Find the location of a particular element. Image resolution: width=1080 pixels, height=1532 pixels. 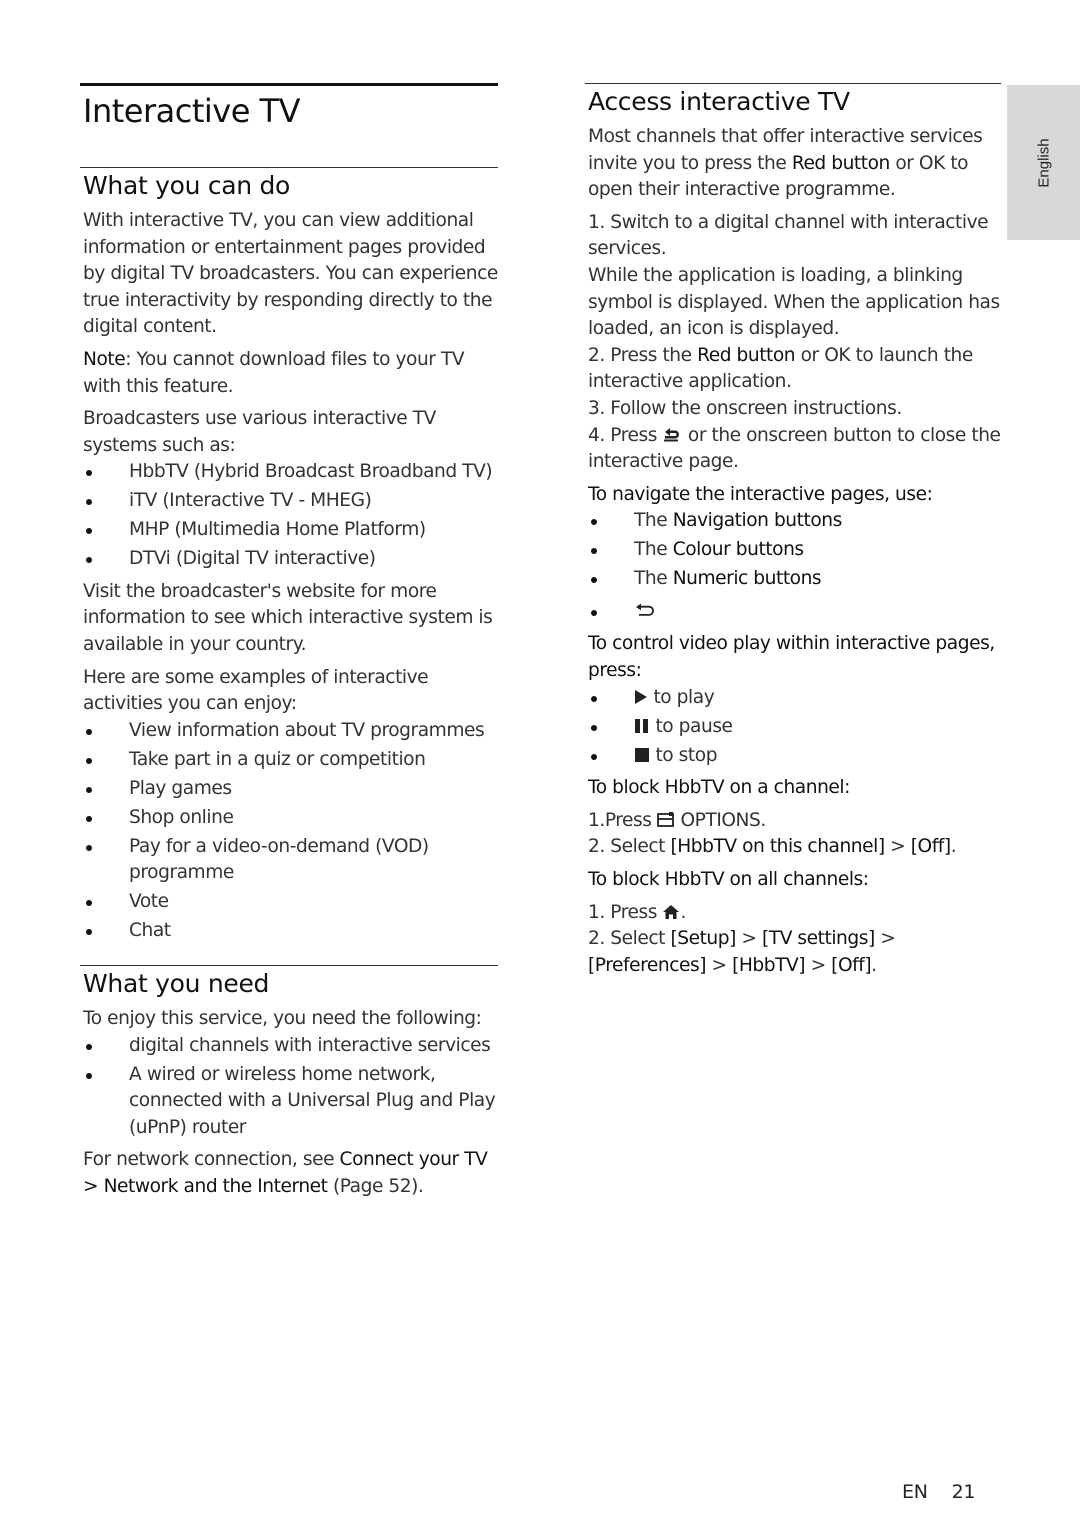

list-item: HbbTV (Hybrid Broadcast Broadband TV) is located at coordinates (289, 472).